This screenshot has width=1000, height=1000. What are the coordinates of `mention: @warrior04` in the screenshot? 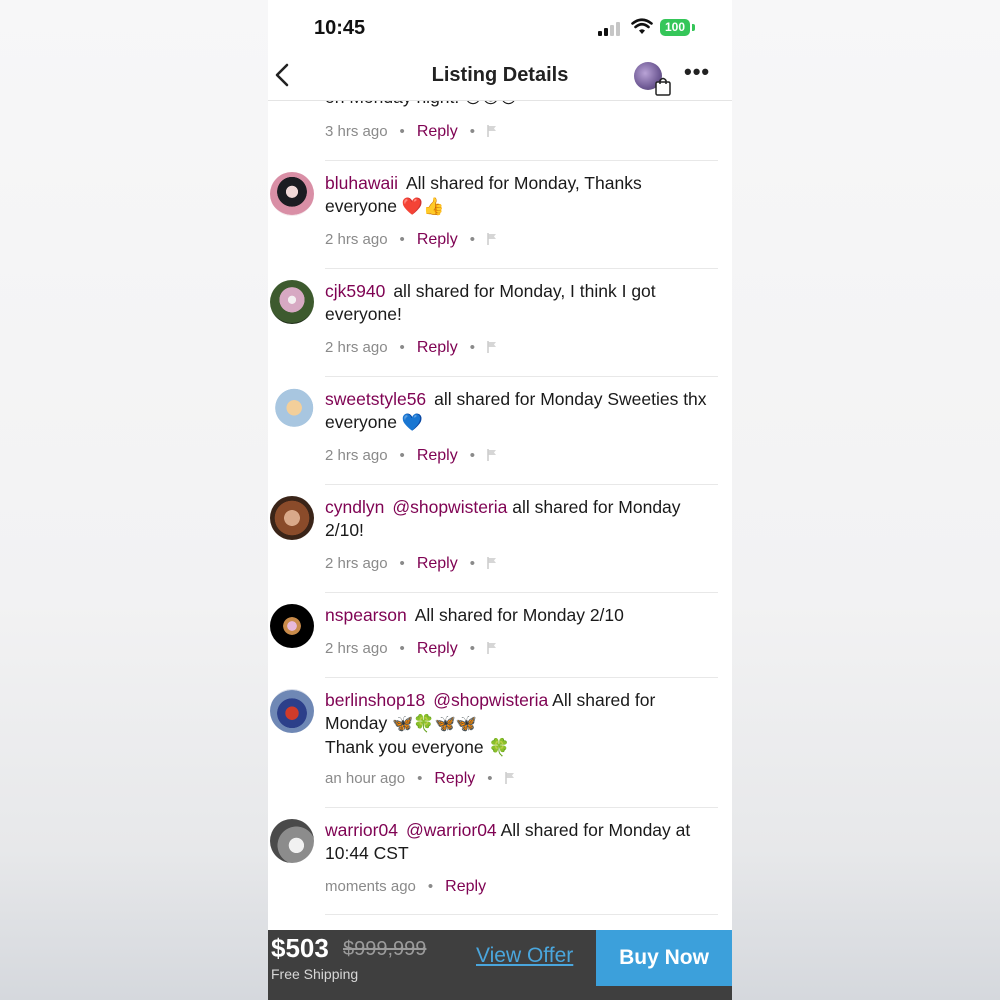 It's located at (451, 830).